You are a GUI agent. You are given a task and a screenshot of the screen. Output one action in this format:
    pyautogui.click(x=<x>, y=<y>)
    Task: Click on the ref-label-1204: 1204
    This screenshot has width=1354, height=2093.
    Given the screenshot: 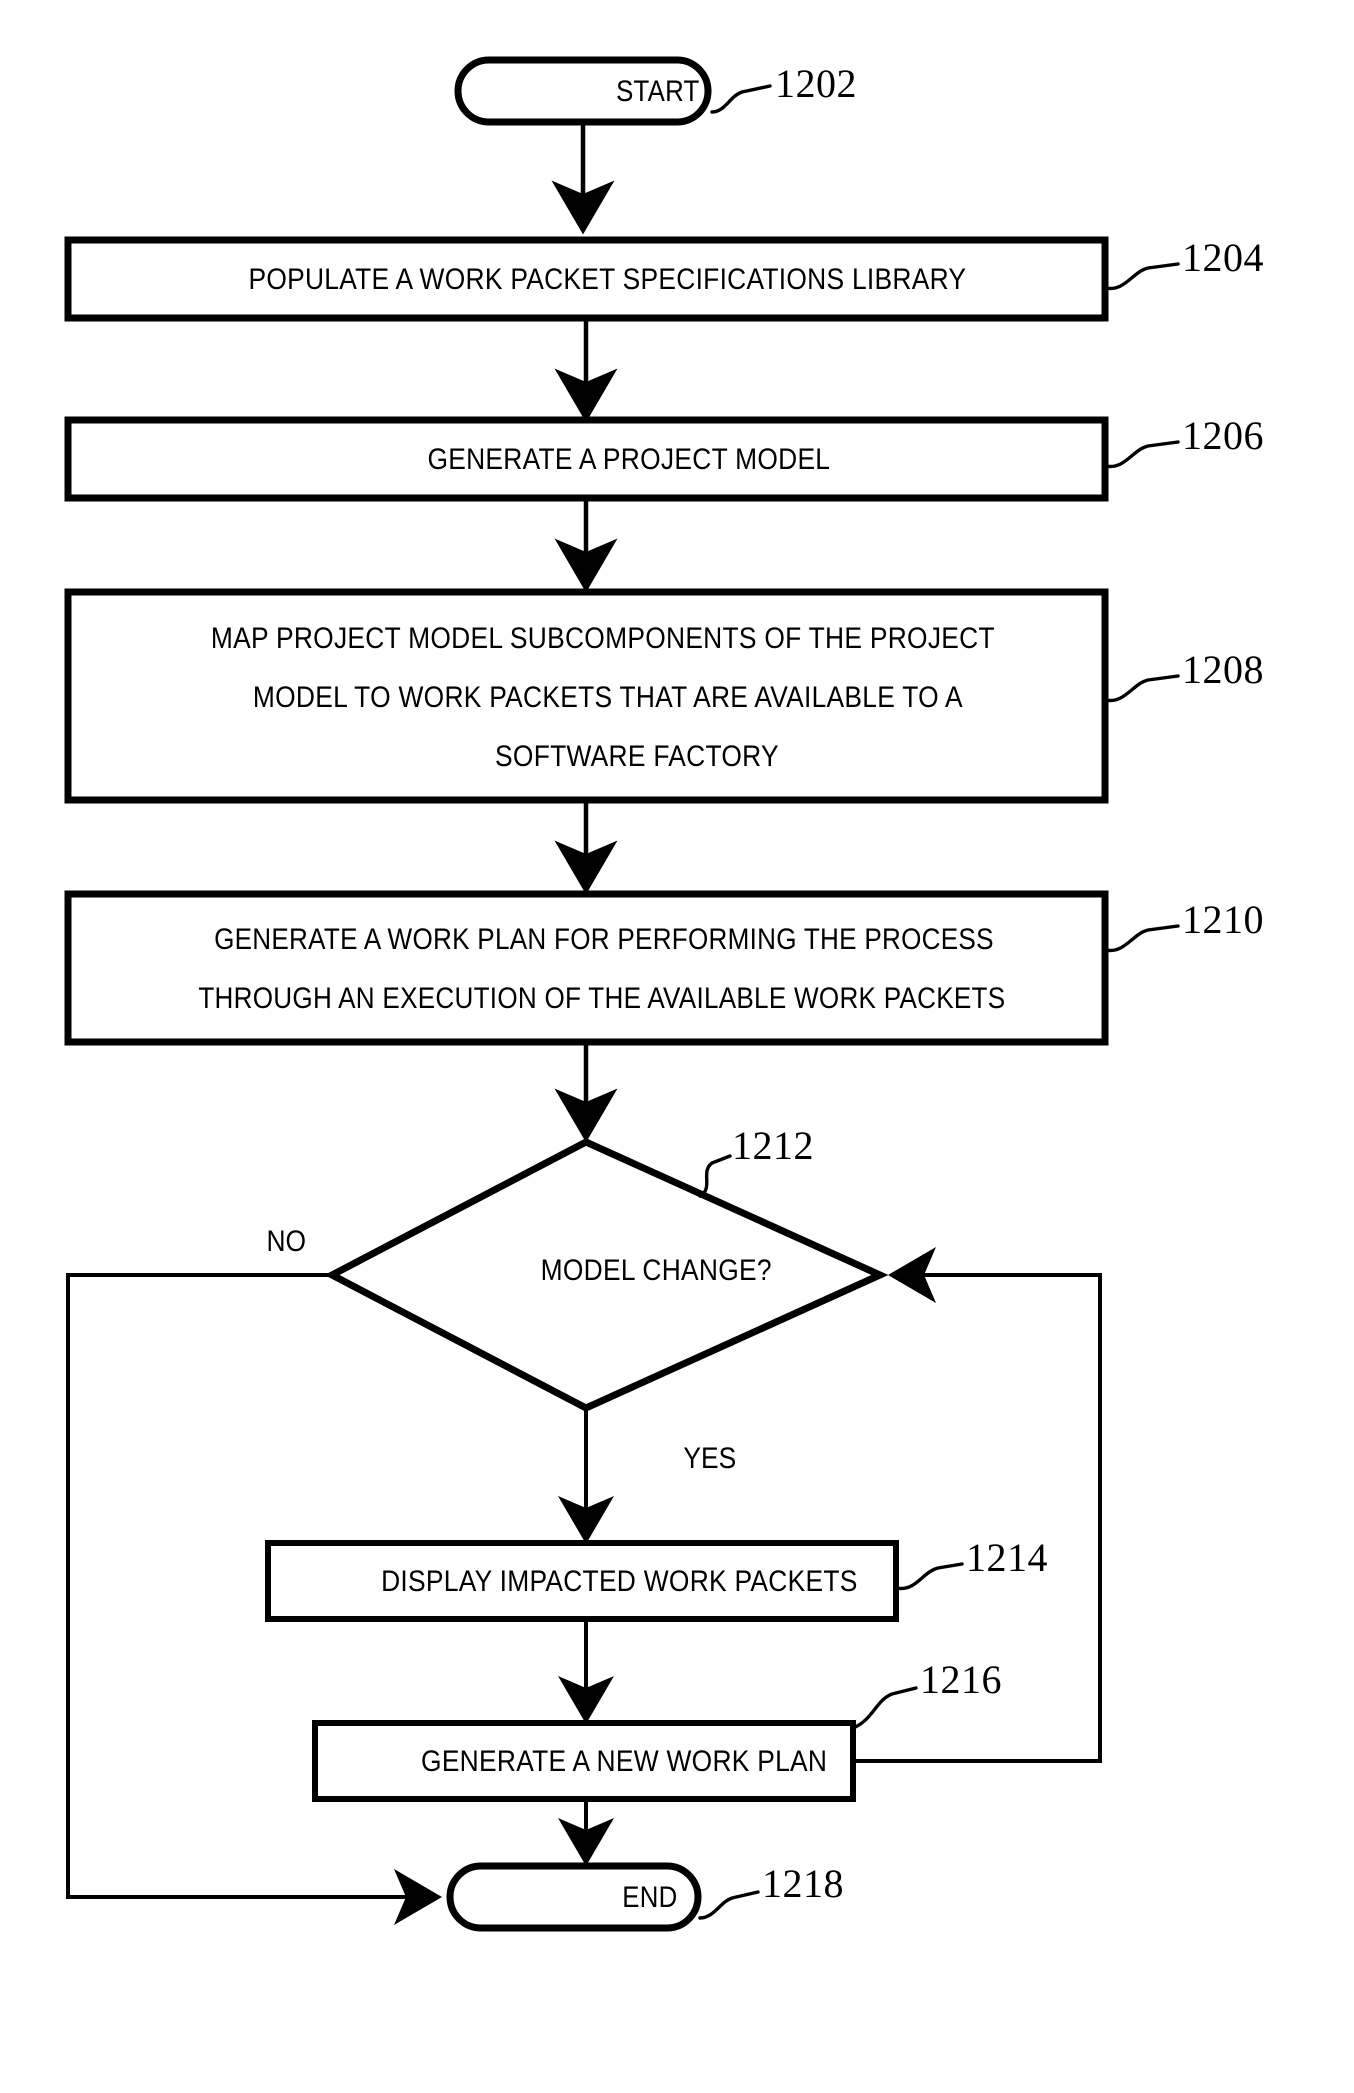 What is the action you would take?
    pyautogui.click(x=1223, y=257)
    